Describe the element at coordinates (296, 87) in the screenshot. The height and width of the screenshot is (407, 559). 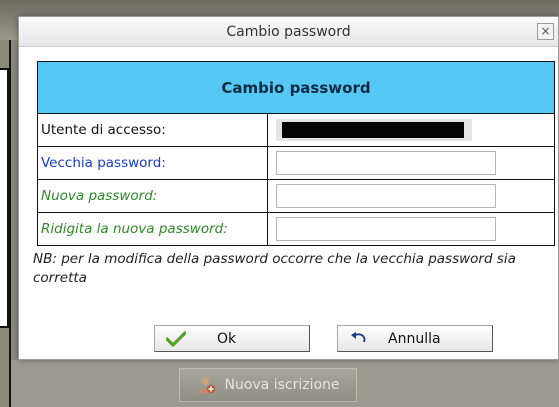
I see `form-header: Cambio password` at that location.